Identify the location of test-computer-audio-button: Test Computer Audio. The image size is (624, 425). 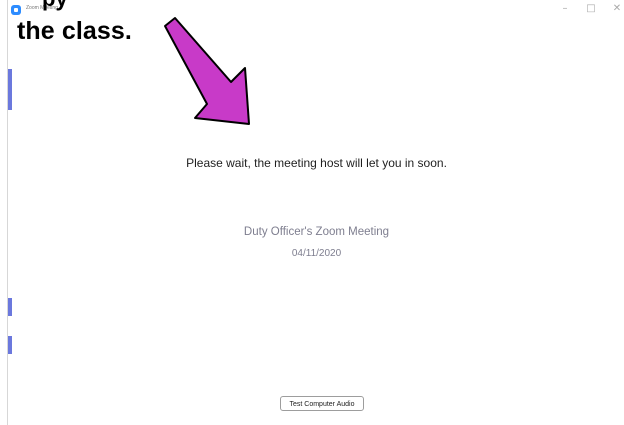
(322, 403).